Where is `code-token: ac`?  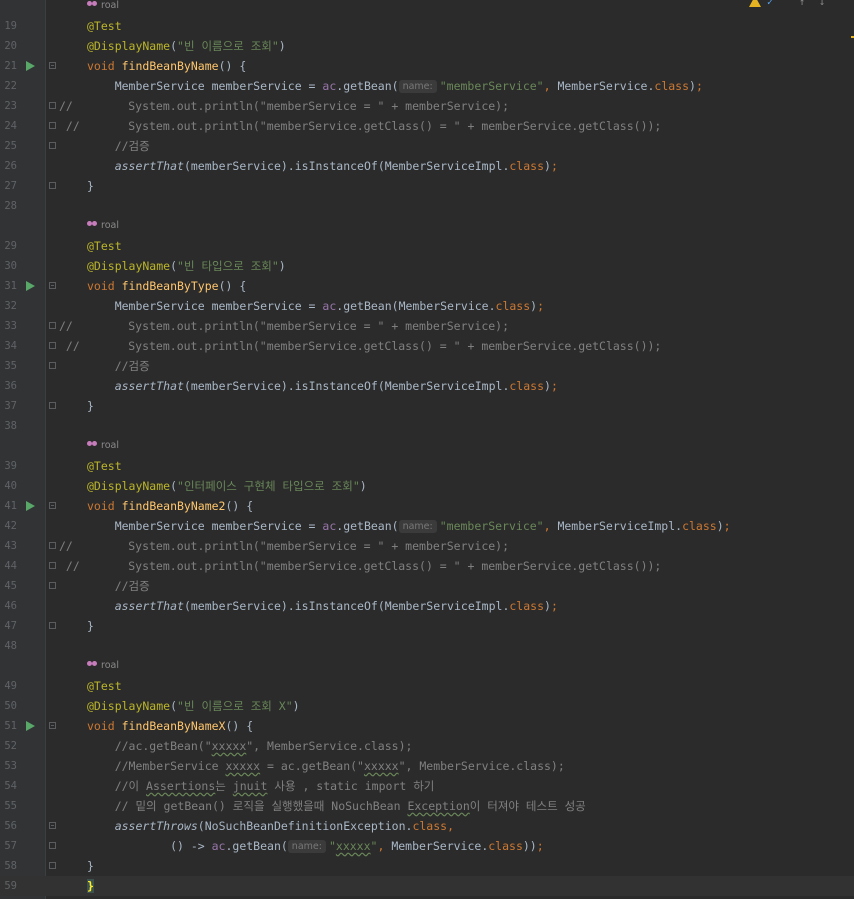 code-token: ac is located at coordinates (329, 526).